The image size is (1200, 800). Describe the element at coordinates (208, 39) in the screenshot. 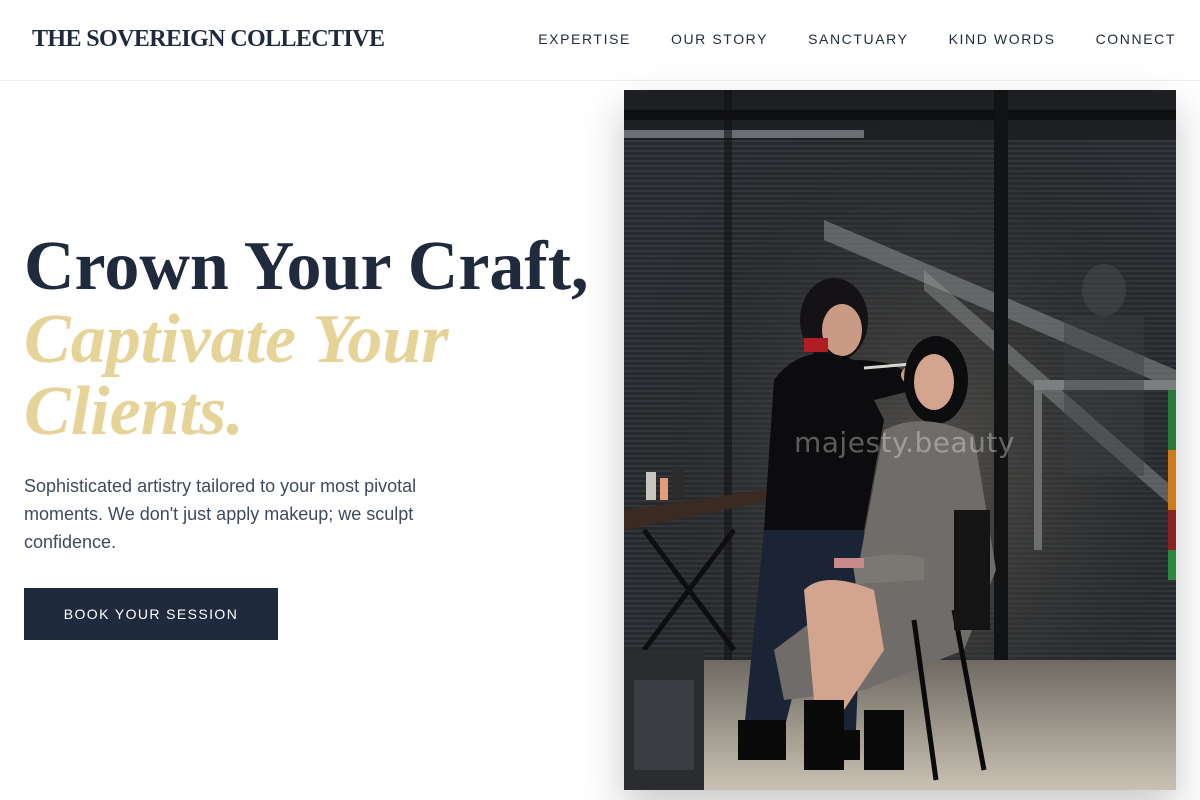

I see `brand-logo: THE SOVEREIGN COLLECTIVE` at that location.